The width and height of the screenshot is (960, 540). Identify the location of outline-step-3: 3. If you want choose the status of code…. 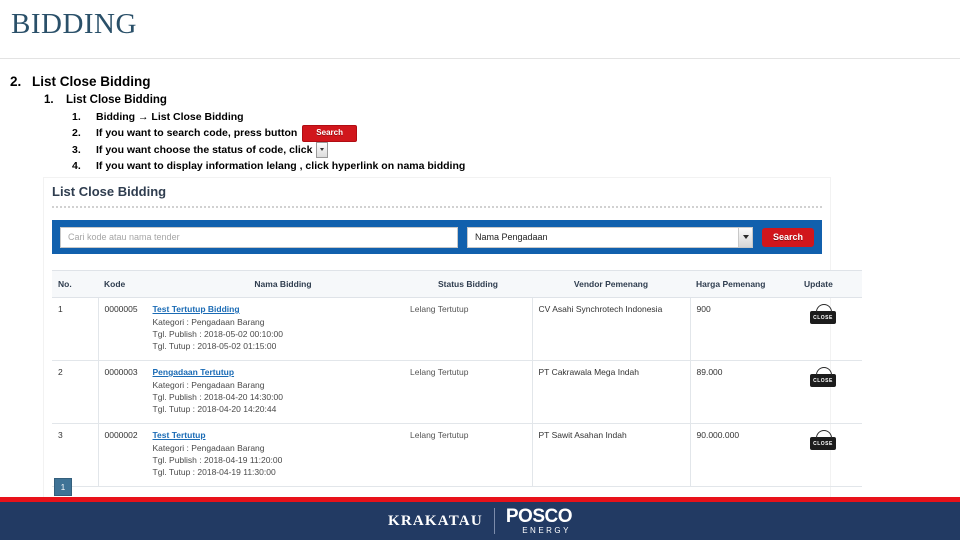
(506, 150).